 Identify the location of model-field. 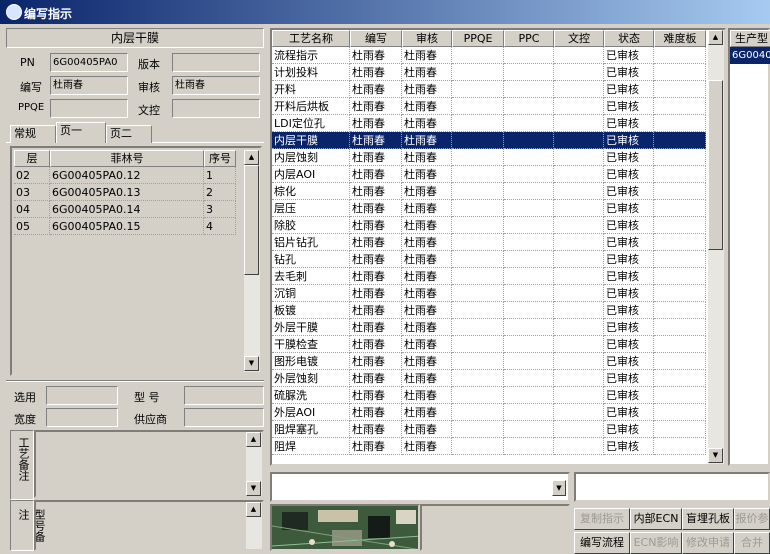
(224, 395).